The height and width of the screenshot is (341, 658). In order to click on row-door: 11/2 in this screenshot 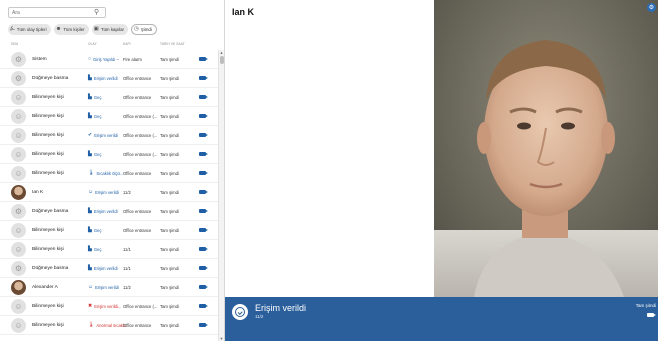, I will do `click(127, 287)`.